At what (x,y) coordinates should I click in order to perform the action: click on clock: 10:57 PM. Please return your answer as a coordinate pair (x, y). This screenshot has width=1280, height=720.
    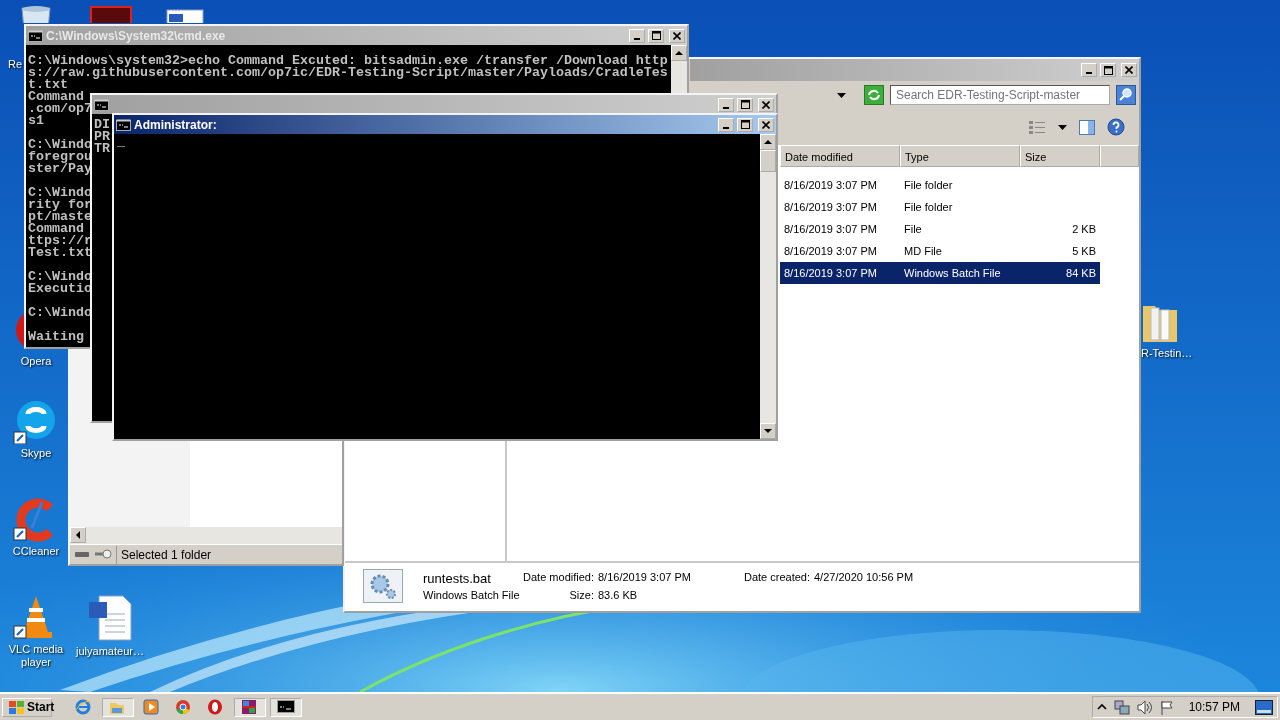
    Looking at the image, I should click on (1214, 707).